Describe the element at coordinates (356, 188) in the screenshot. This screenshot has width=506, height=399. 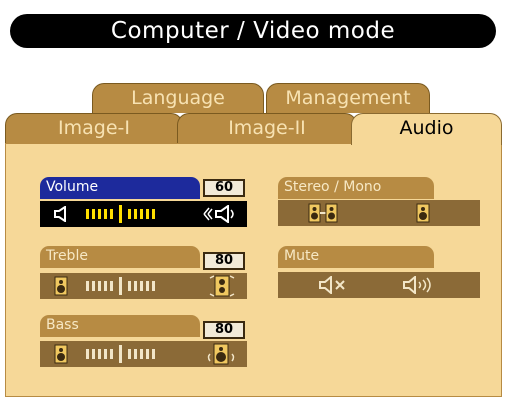
I see `stereo-mono-label: Stereo / Mono` at that location.